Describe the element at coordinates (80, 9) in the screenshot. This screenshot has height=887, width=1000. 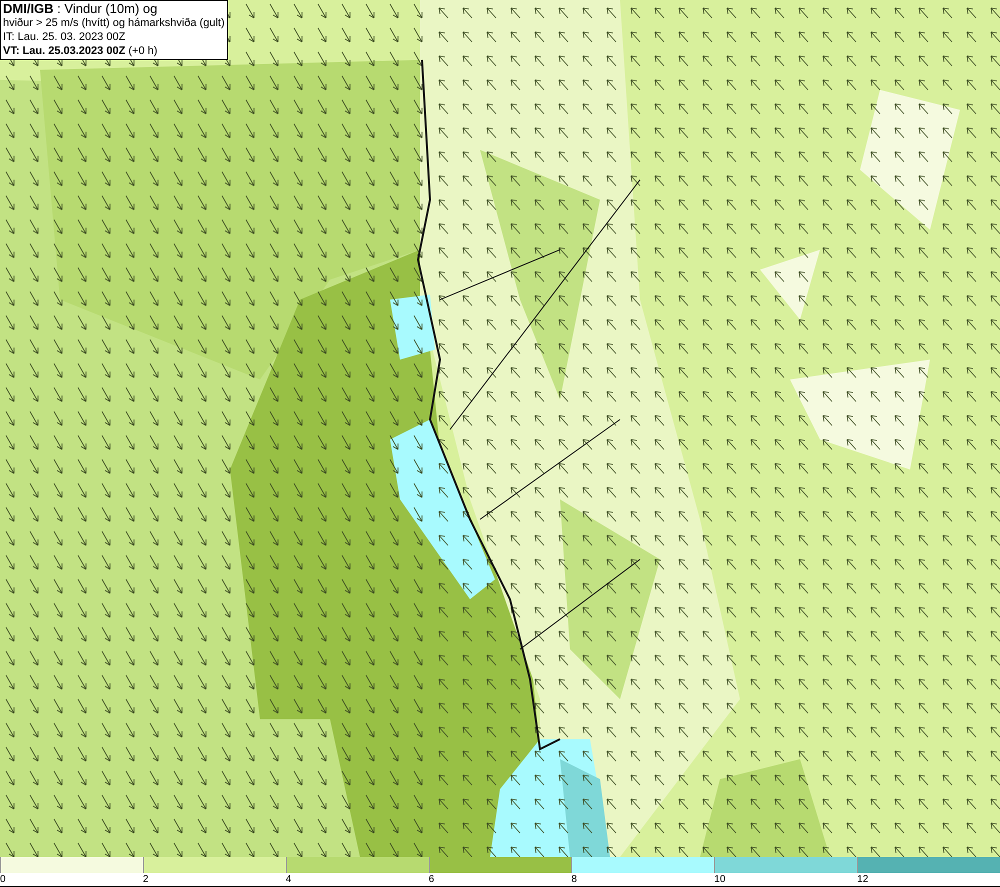
I see `title-line: DMI/IGB : Vindur (10m) og` at that location.